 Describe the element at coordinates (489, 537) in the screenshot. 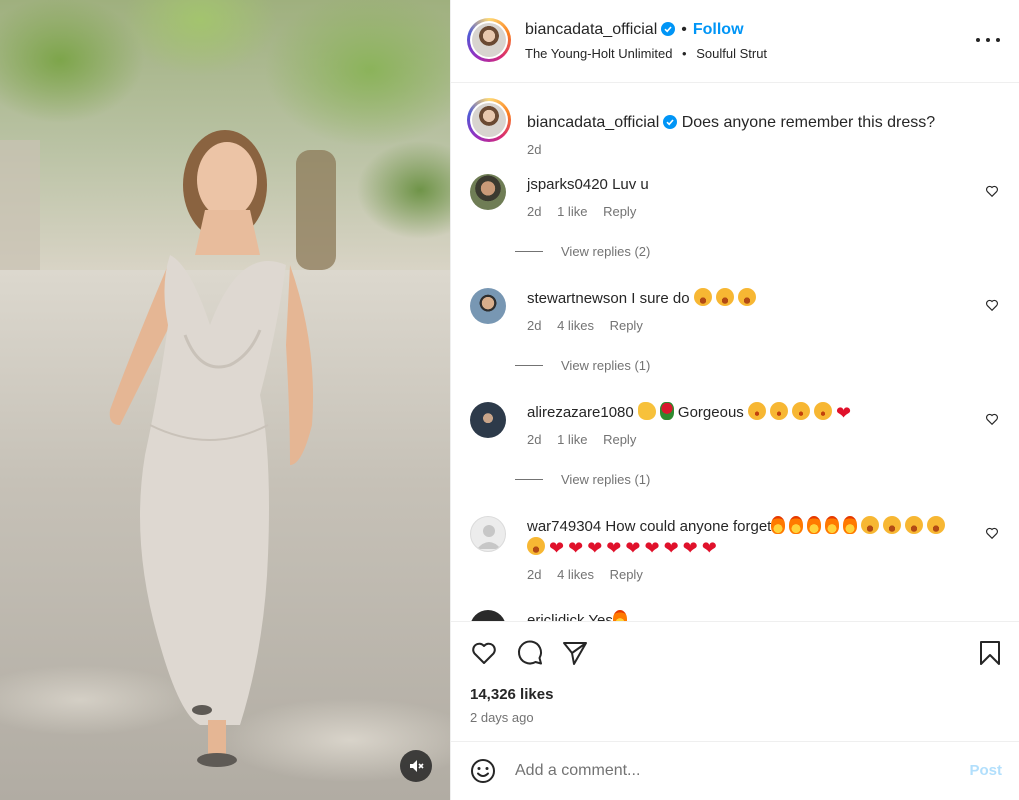

I see `default-avatar-icon` at that location.